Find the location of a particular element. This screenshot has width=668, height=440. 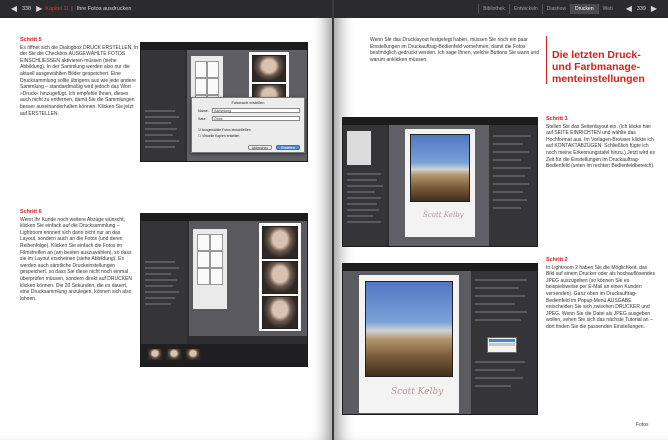

page-folio: Fotos is located at coordinates (642, 425).